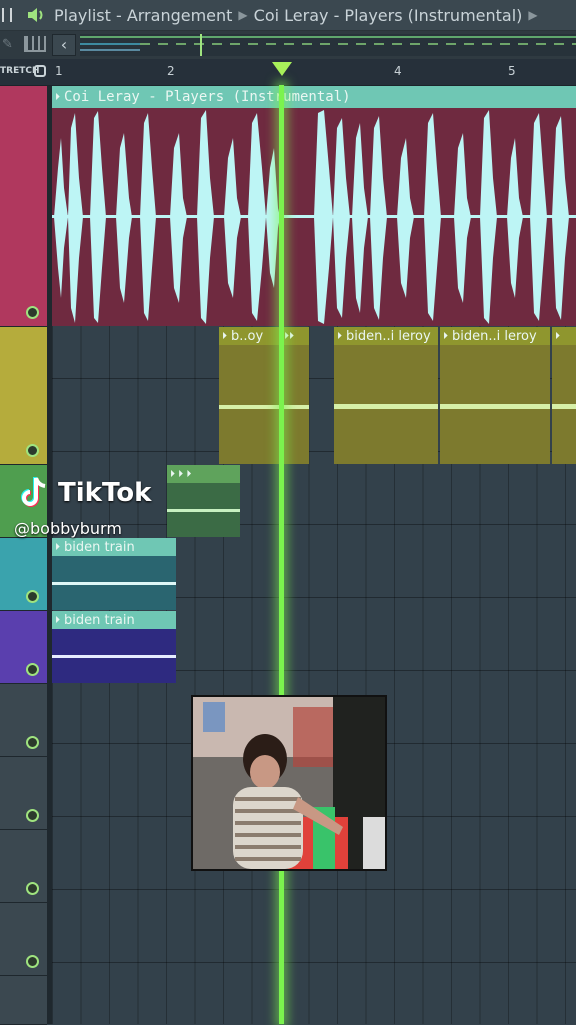  What do you see at coordinates (181, 474) in the screenshot?
I see `clip-arrow-icon: ⏵ ⏵ ⏵` at bounding box center [181, 474].